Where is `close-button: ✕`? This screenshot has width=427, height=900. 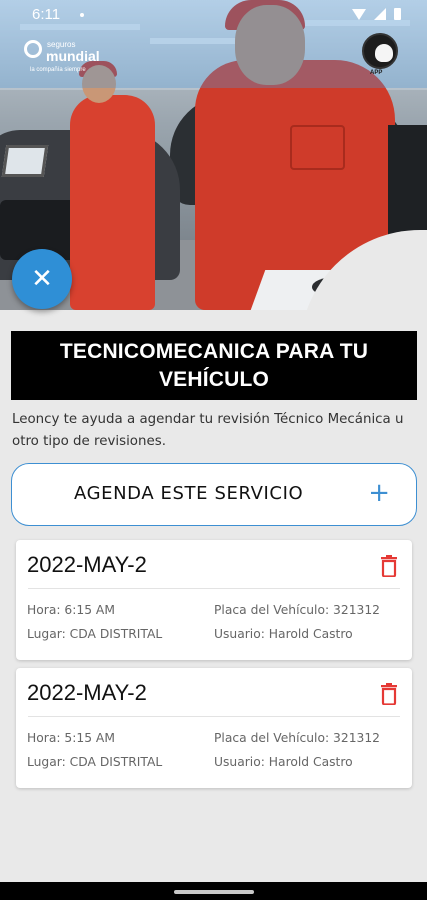
close-button: ✕ is located at coordinates (42, 279).